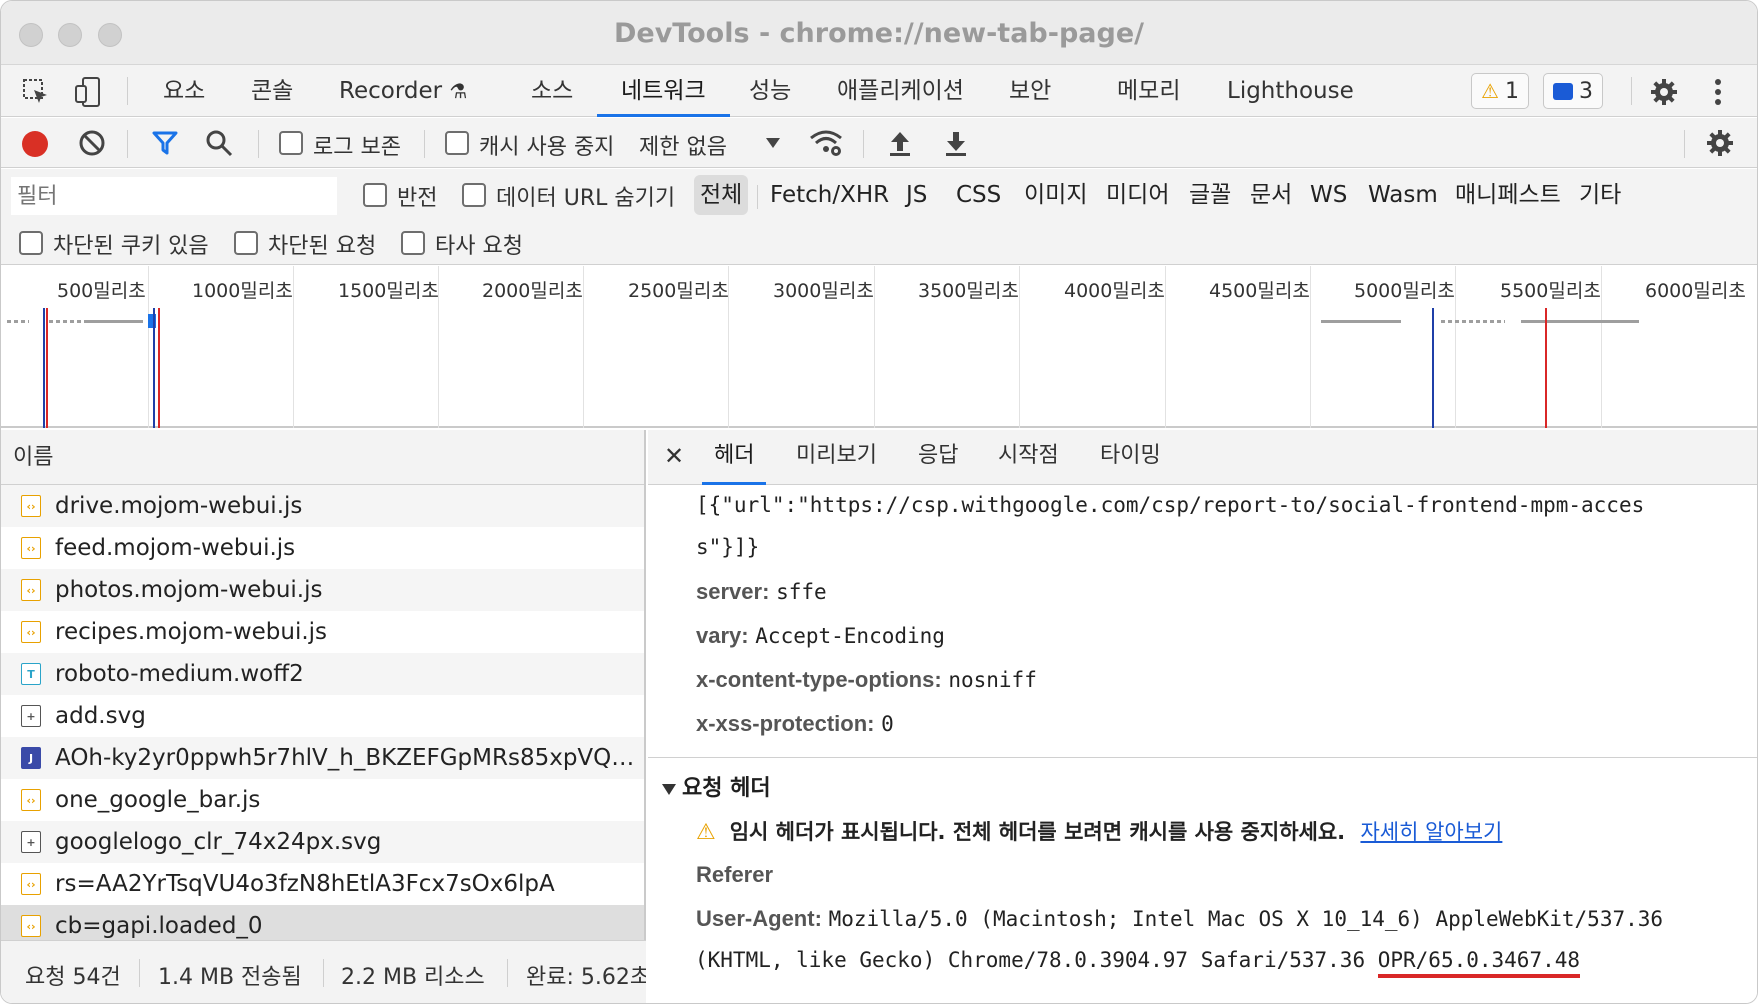  I want to click on tab-elements: 요소, so click(184, 91).